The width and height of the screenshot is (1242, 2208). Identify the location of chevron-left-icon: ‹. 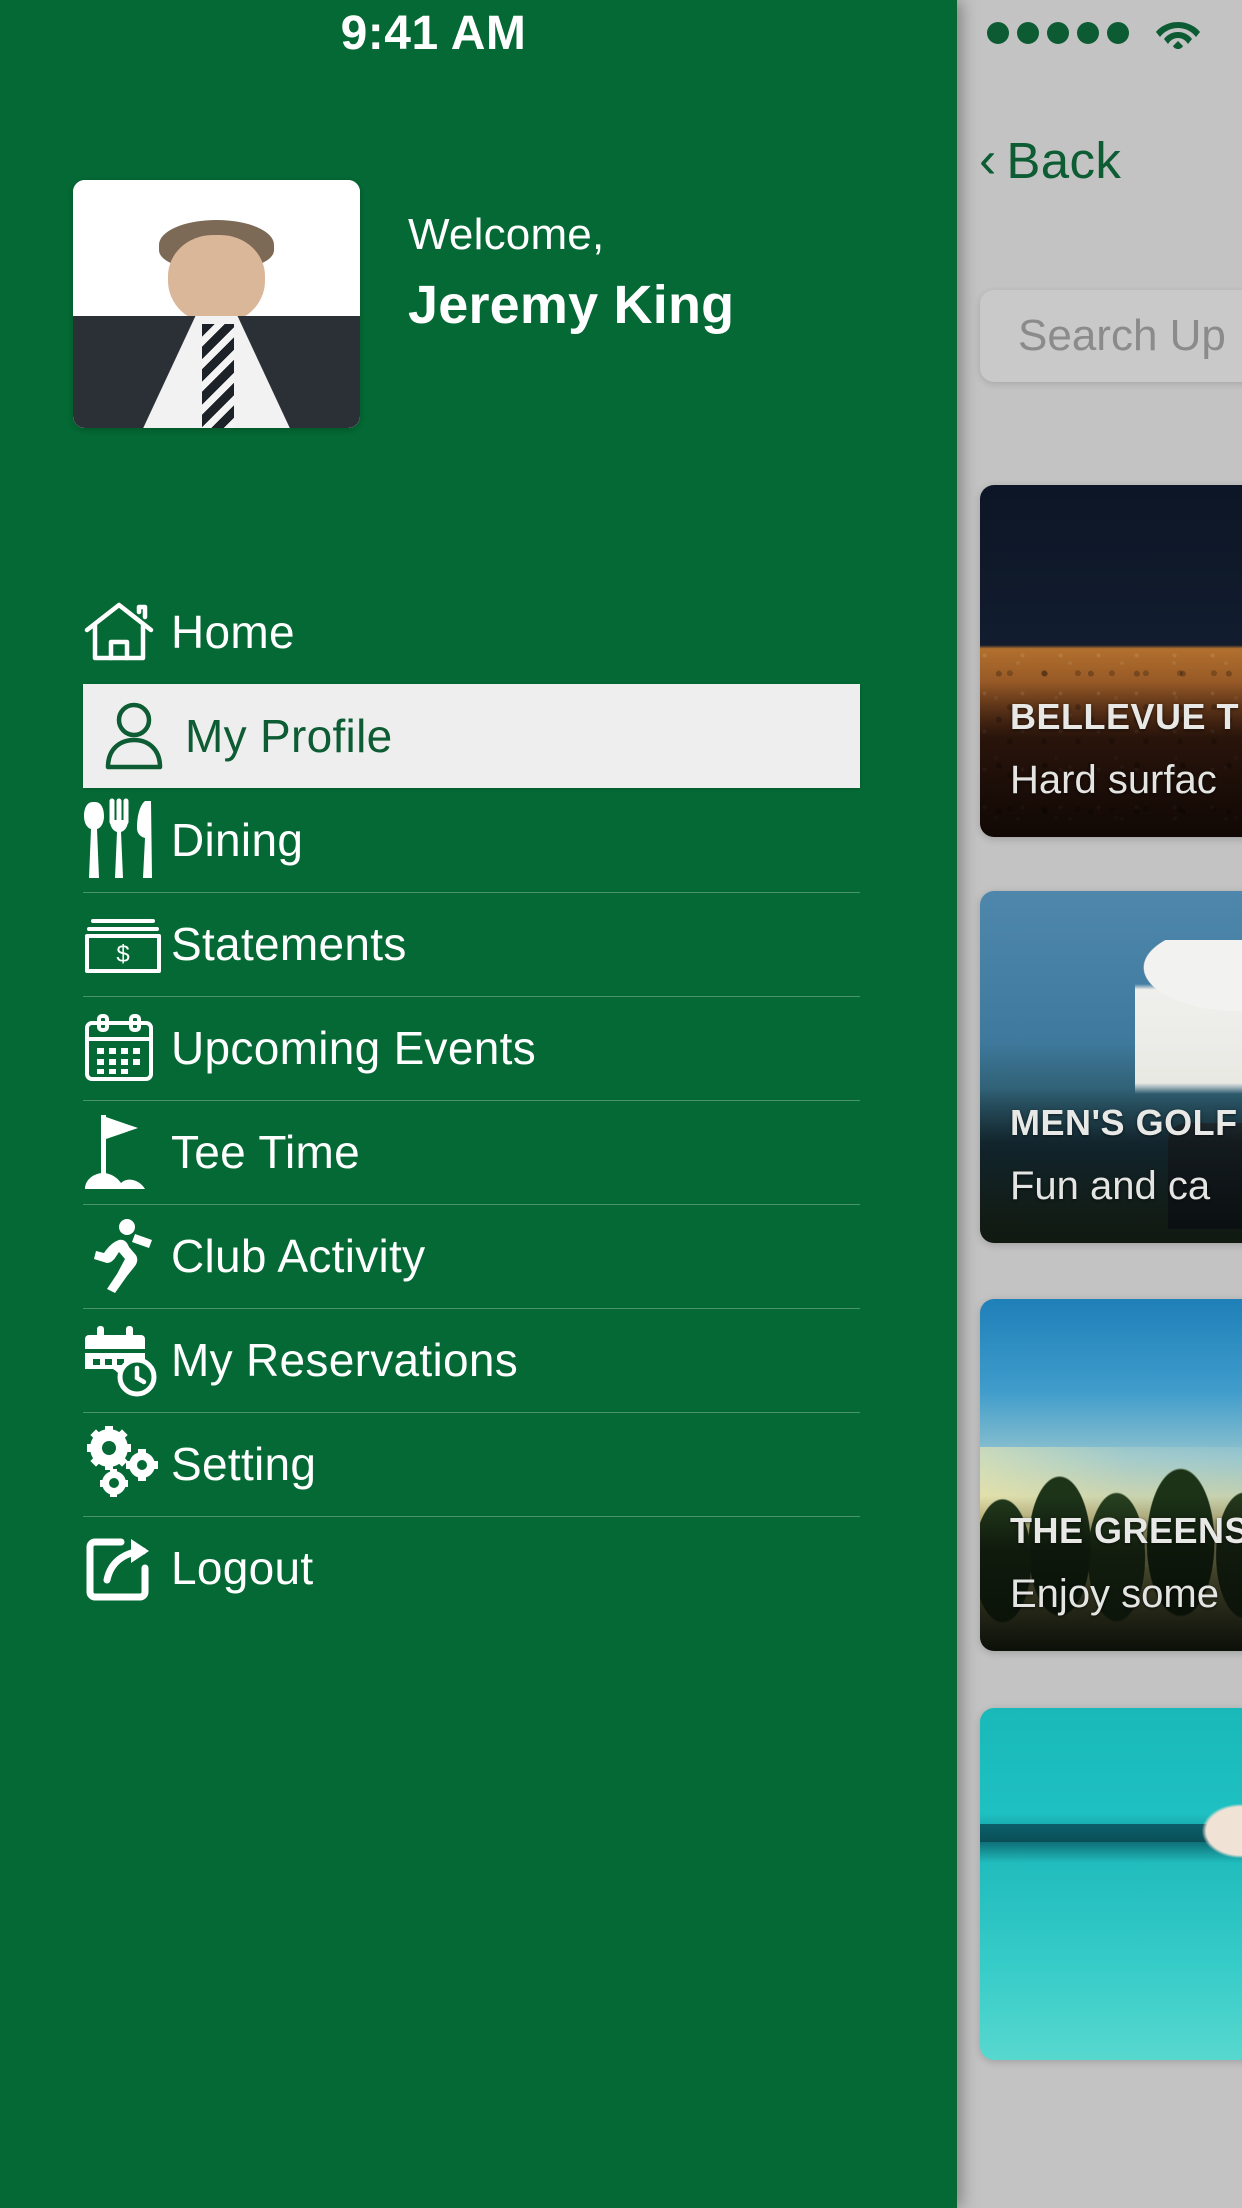
(988, 160).